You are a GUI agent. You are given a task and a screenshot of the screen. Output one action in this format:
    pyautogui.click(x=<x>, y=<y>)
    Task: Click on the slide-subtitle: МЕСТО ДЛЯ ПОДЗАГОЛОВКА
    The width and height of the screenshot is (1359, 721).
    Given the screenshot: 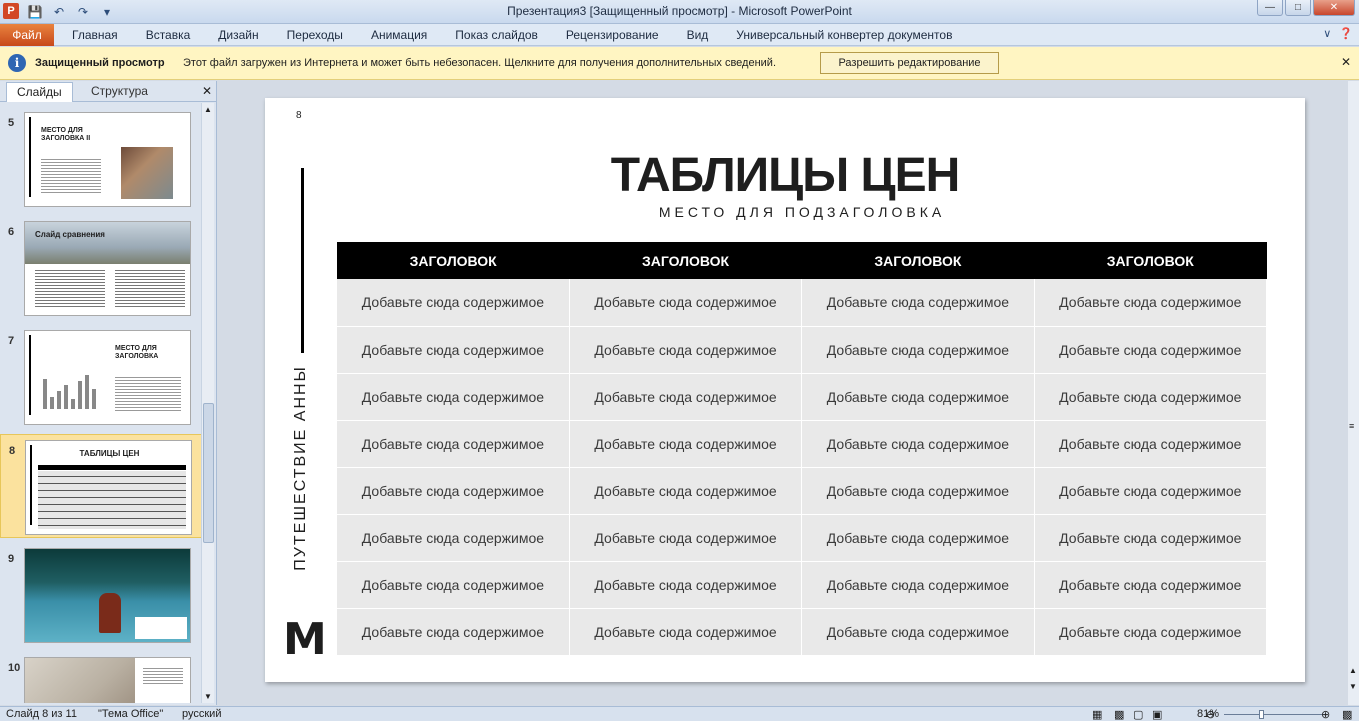 What is the action you would take?
    pyautogui.click(x=802, y=212)
    